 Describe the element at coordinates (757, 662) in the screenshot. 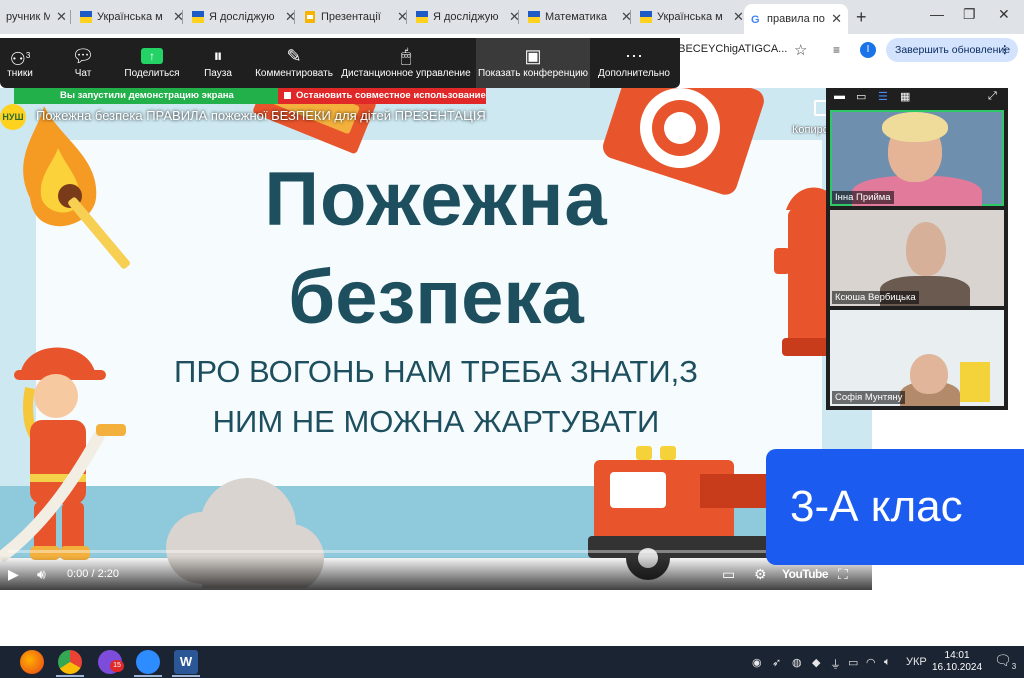

I see `tray-app-icon: ◉` at that location.